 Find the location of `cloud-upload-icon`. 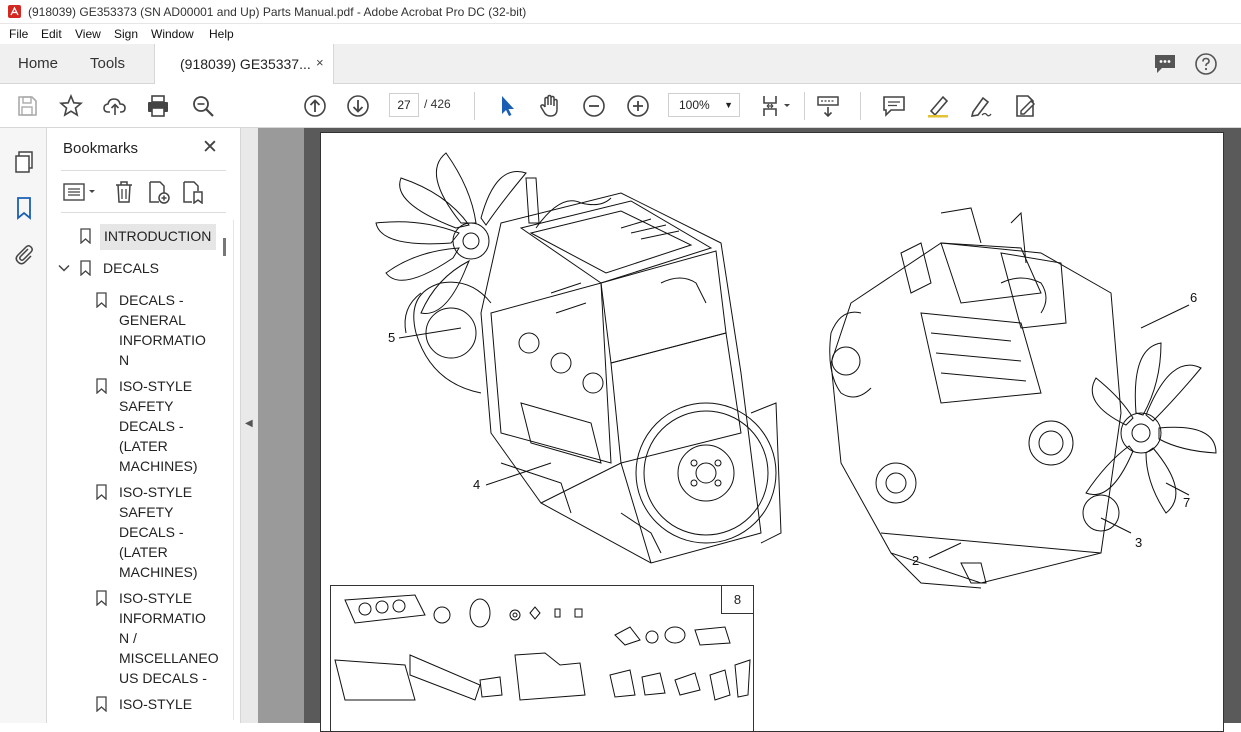

cloud-upload-icon is located at coordinates (115, 106).